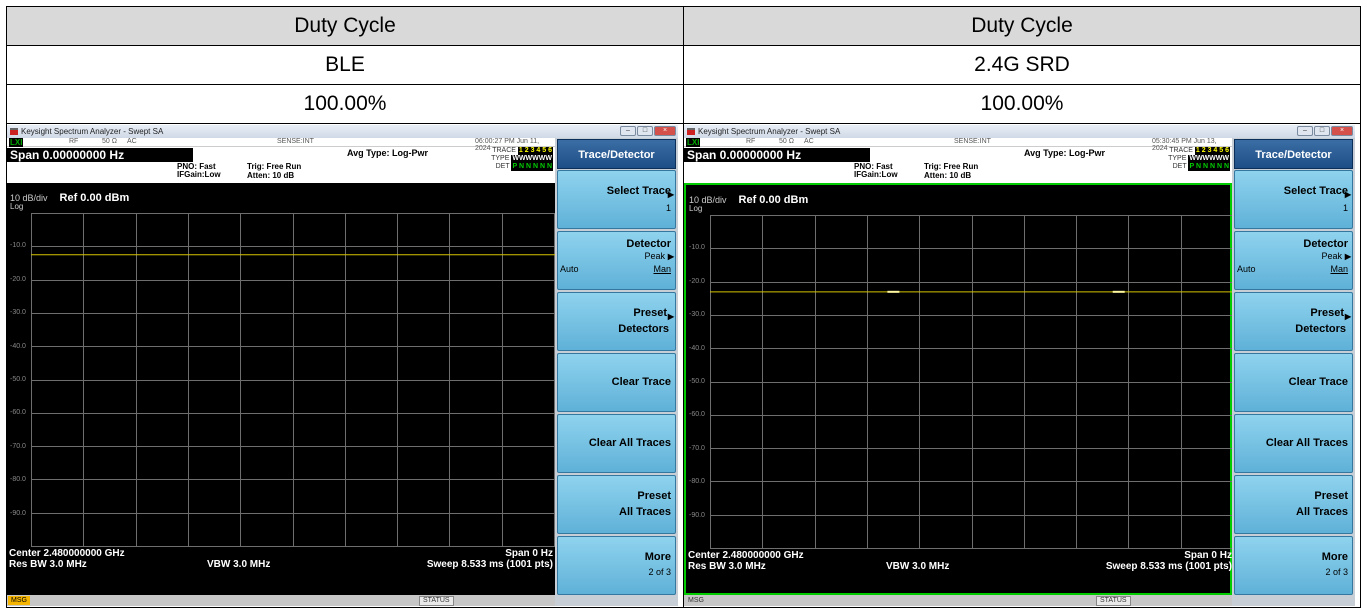 This screenshot has width=1367, height=608. I want to click on app-icon, so click(691, 131).